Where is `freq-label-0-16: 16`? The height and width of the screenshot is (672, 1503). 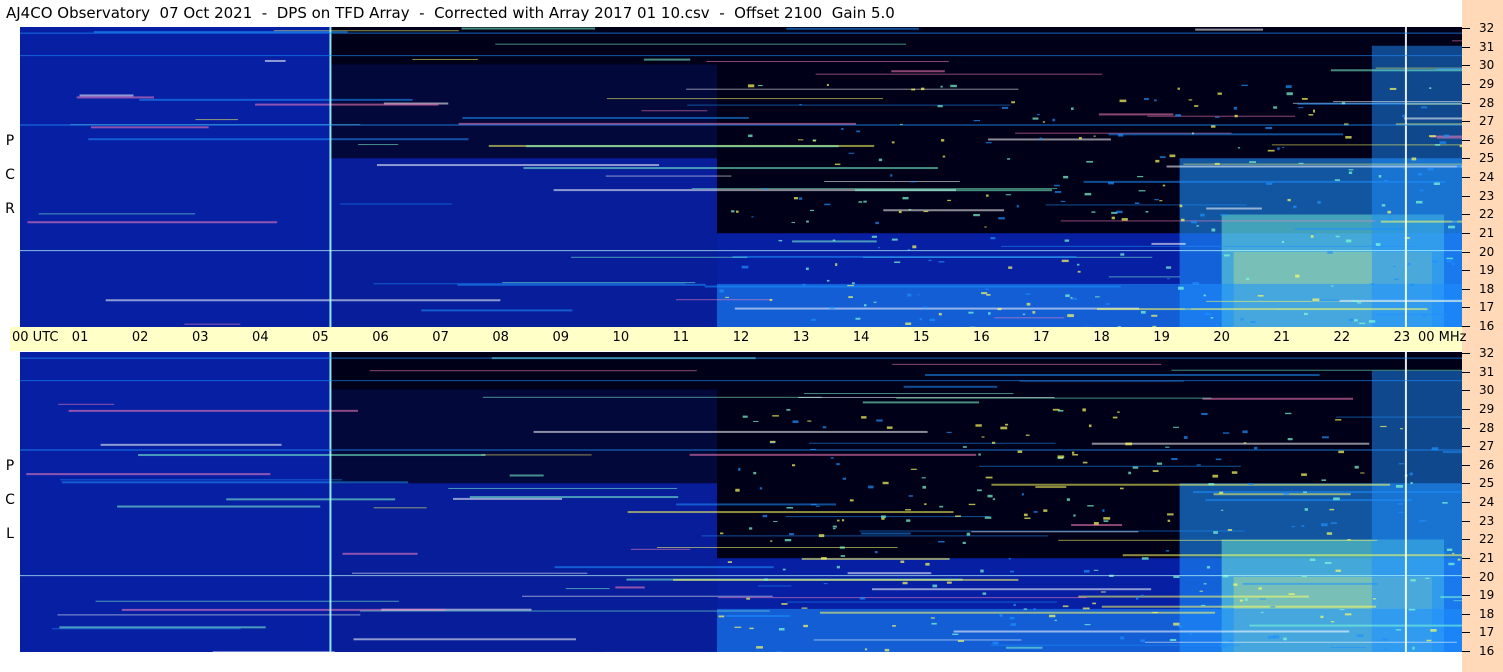
freq-label-0-16: 16 is located at coordinates (1487, 326).